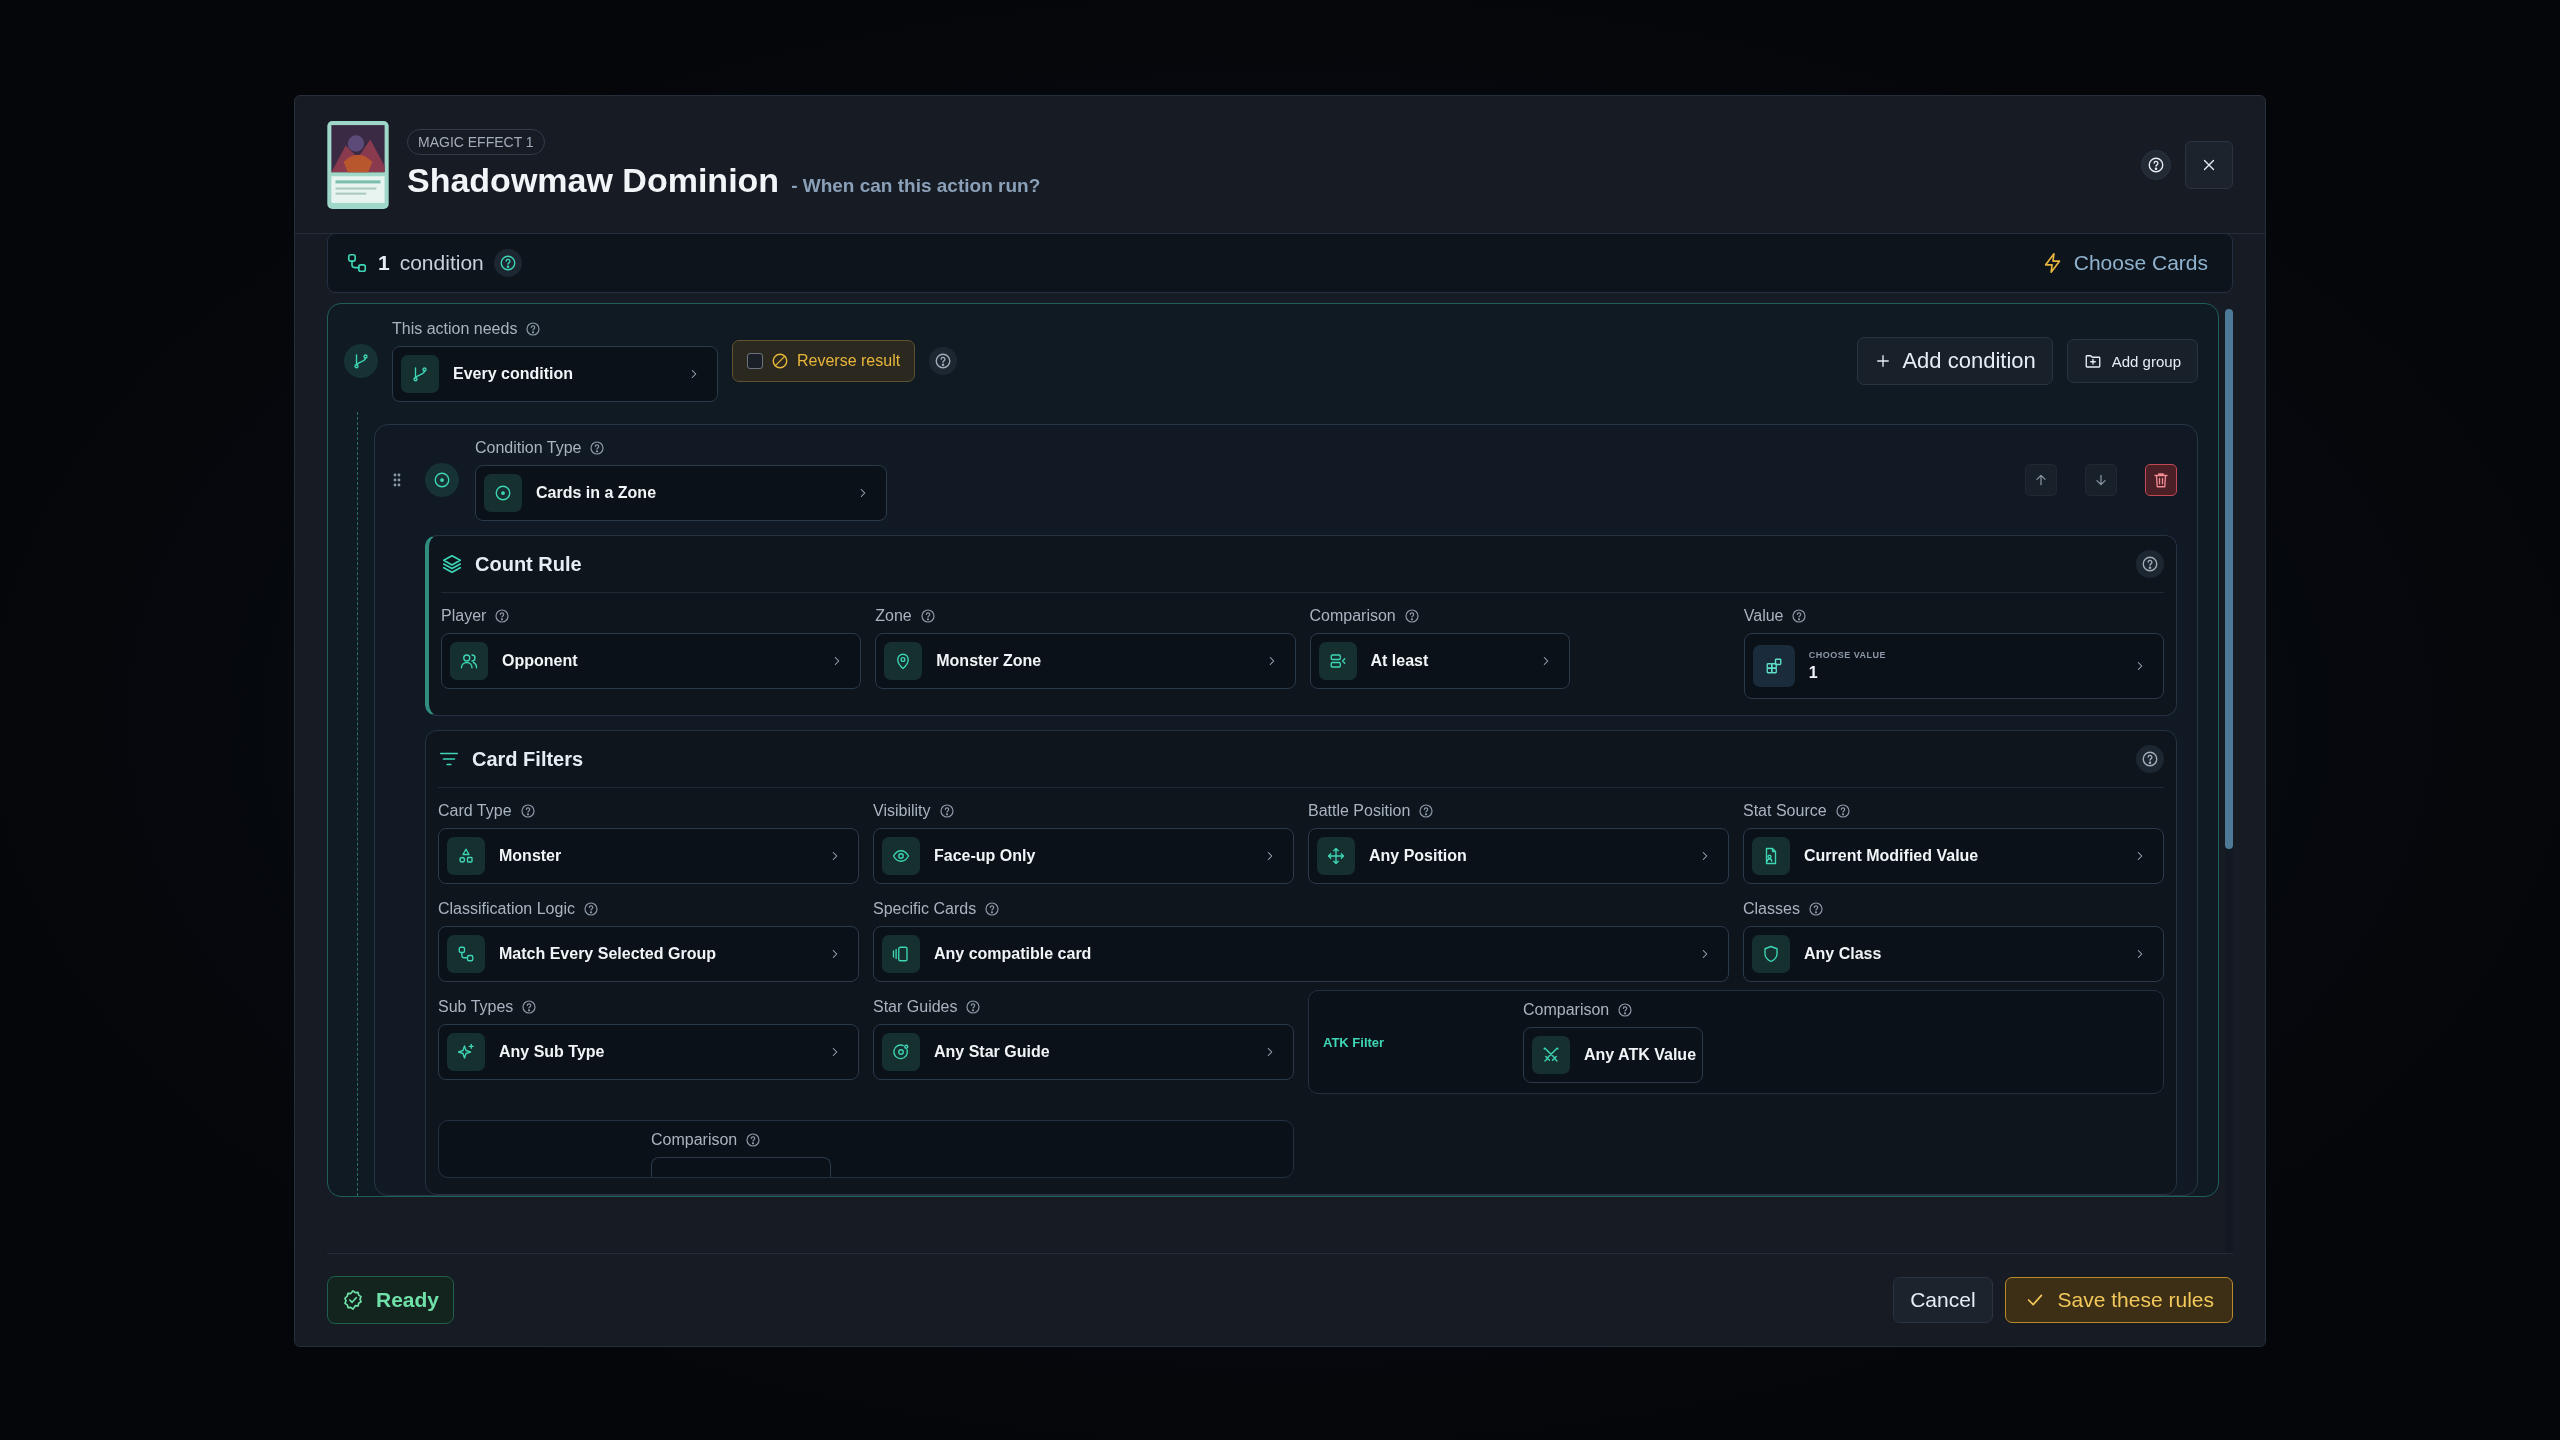 The height and width of the screenshot is (1440, 2560). I want to click on select-field: Face-up Only, so click(1083, 856).